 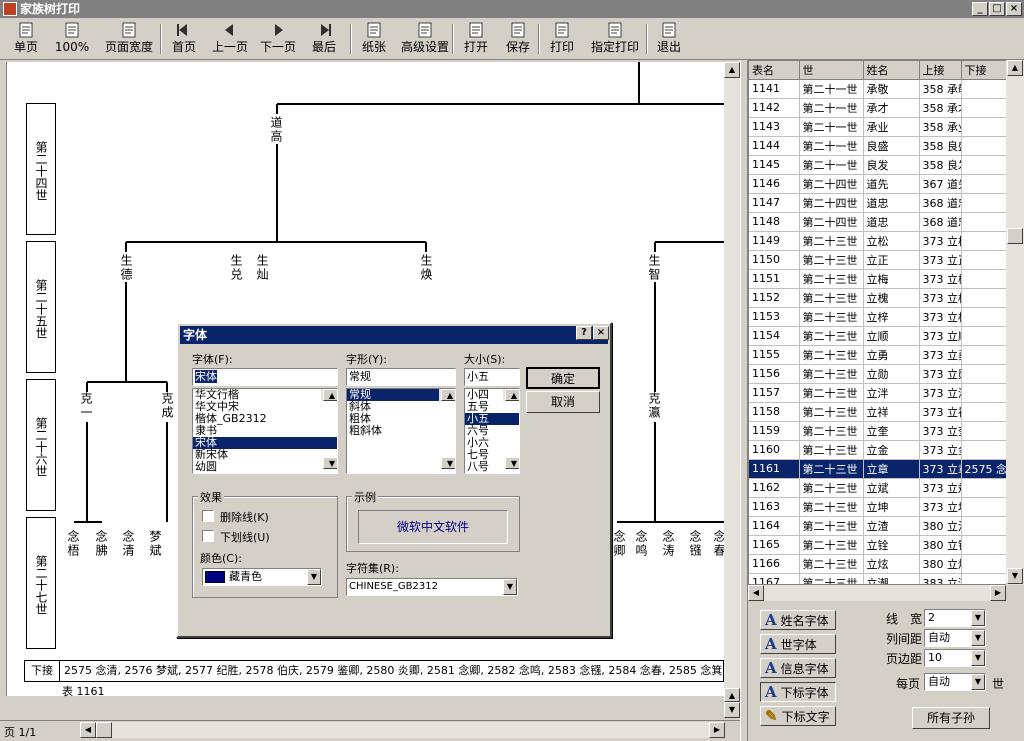 What do you see at coordinates (511, 429) in the screenshot?
I see `list-scrollbar: ▲ ▼` at bounding box center [511, 429].